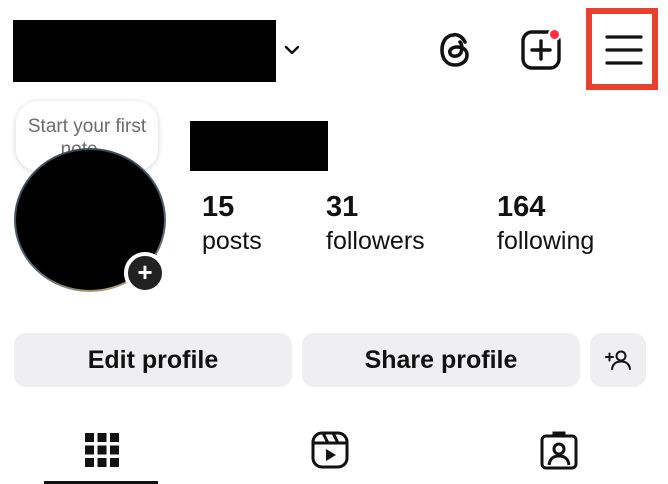  I want to click on stat-posts: 15 posts, so click(232, 224).